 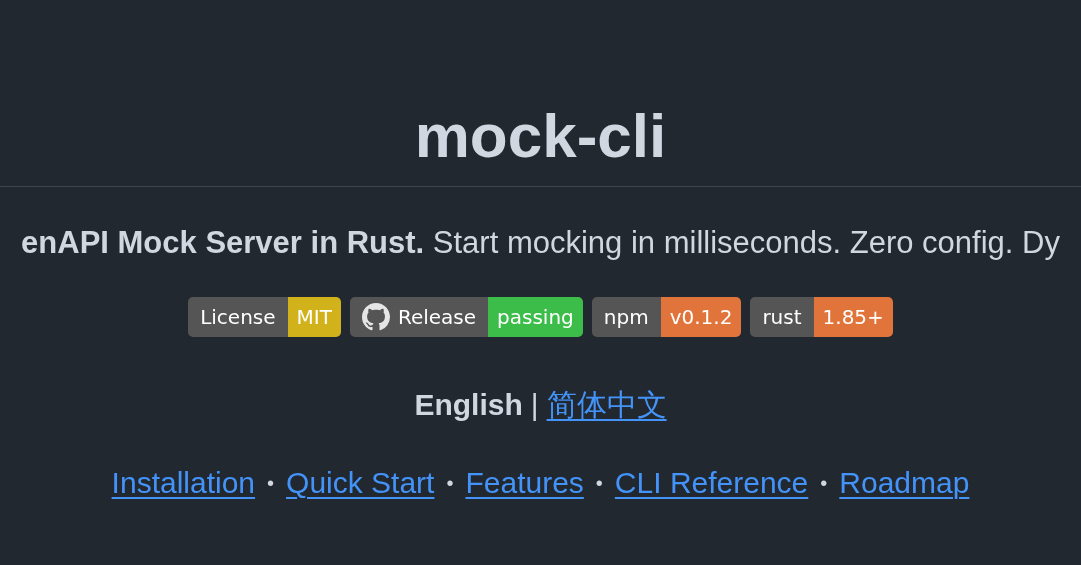 I want to click on badge-value: passing, so click(x=535, y=317).